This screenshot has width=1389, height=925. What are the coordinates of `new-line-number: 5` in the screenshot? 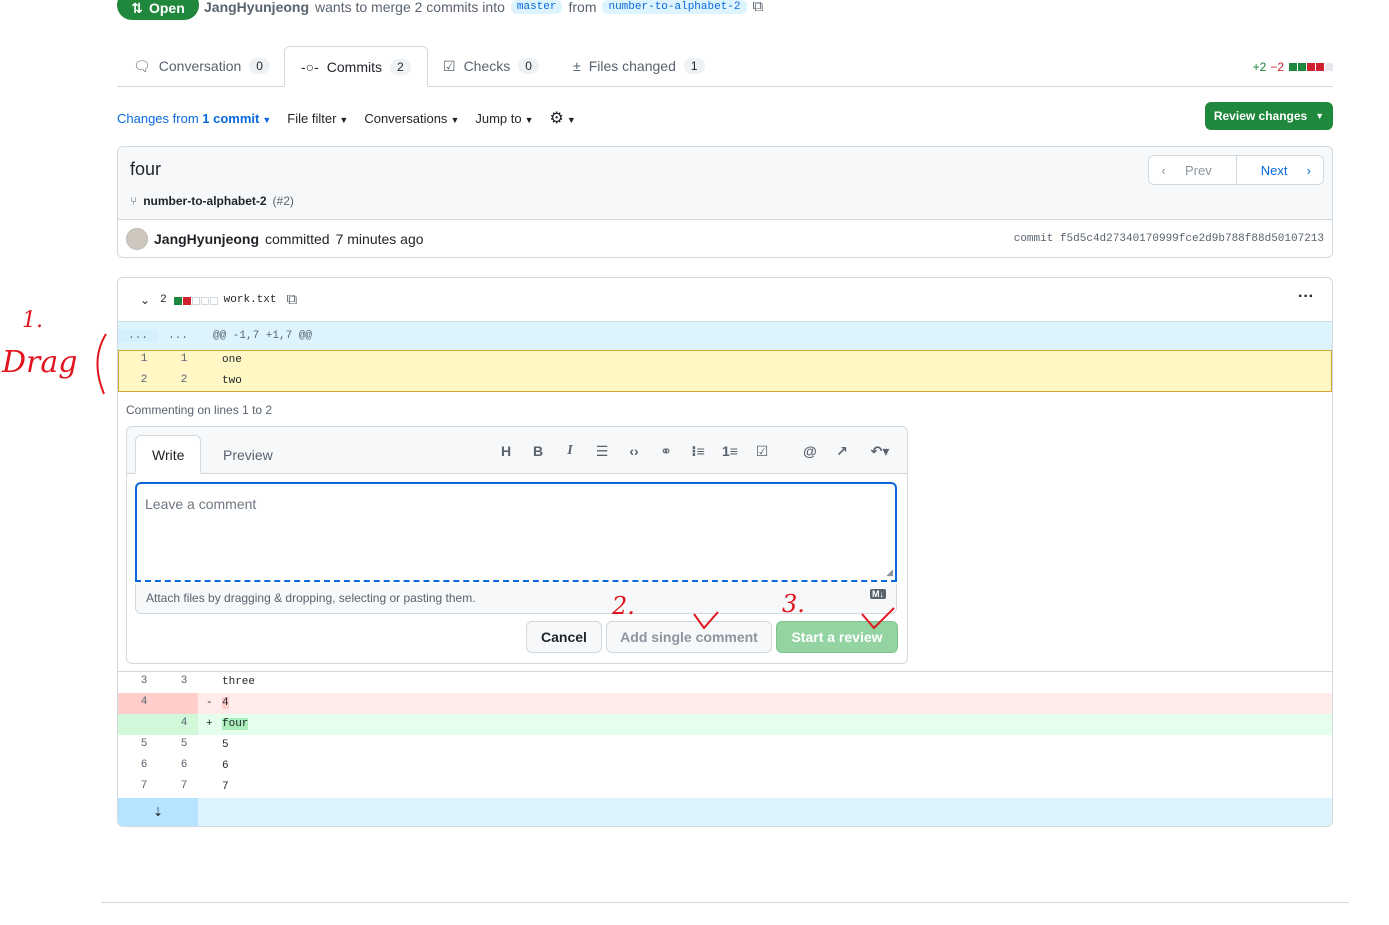 It's located at (184, 744).